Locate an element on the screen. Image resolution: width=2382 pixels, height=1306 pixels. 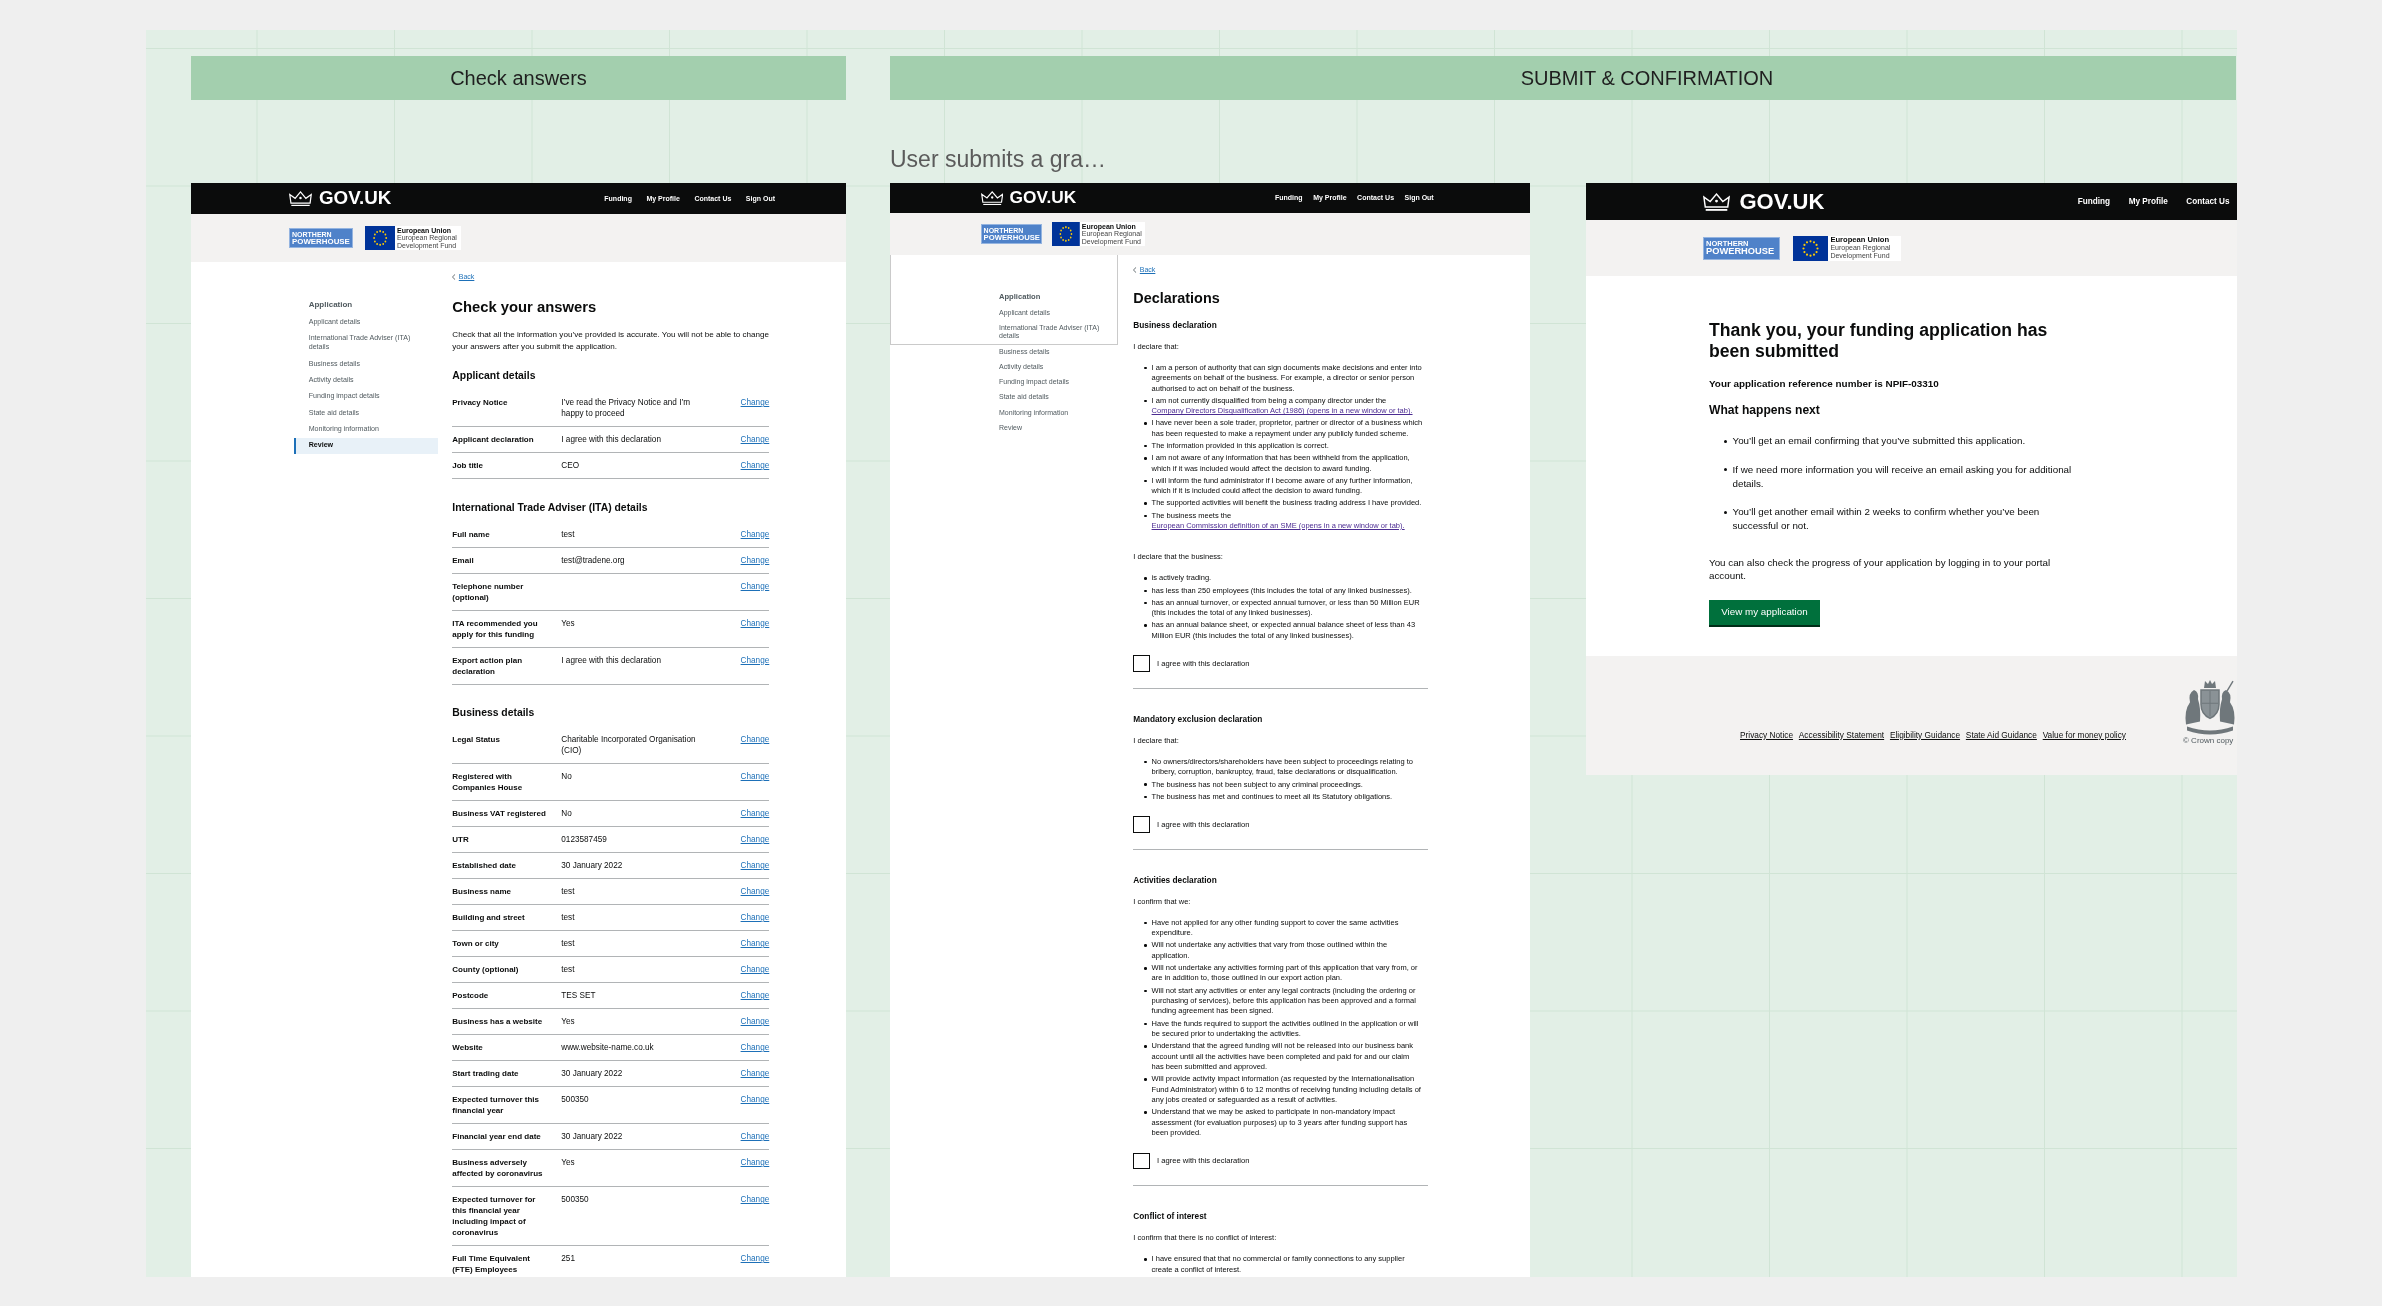
summary-key: Export action plan declaration is located at coordinates (501, 665).